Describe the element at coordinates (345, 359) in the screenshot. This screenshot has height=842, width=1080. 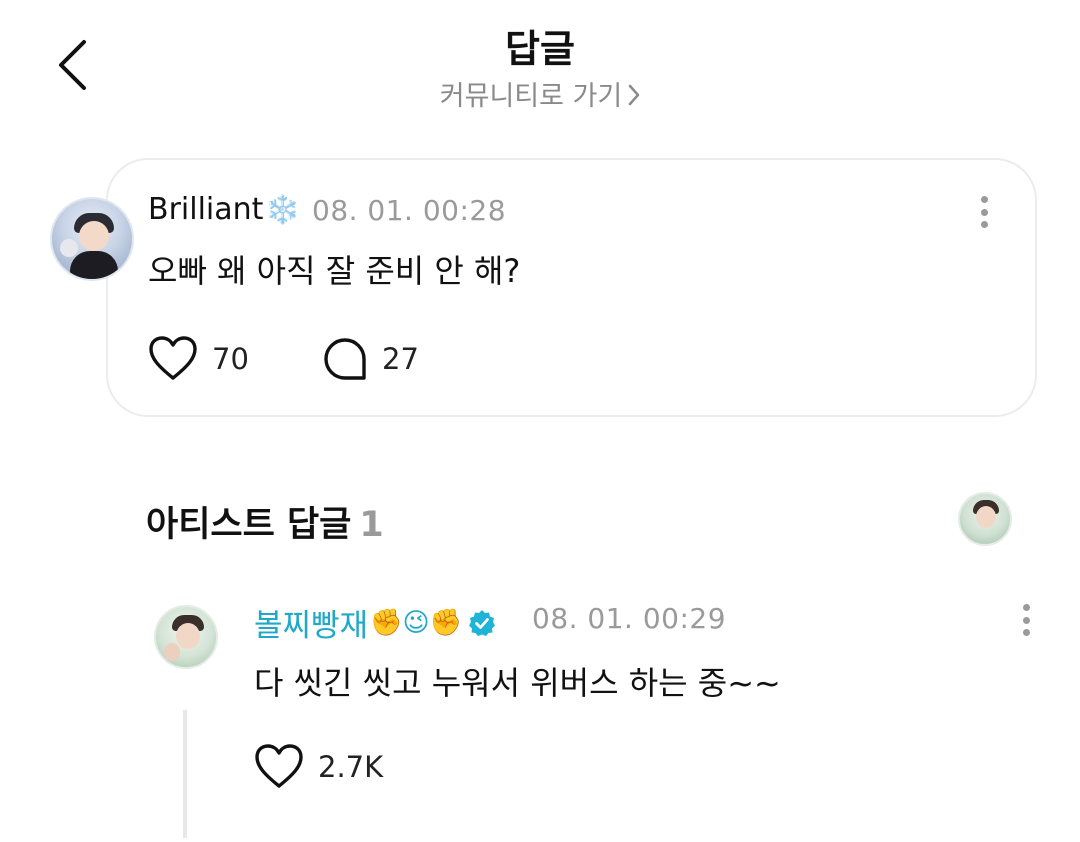
I see `comment-bubble-icon` at that location.